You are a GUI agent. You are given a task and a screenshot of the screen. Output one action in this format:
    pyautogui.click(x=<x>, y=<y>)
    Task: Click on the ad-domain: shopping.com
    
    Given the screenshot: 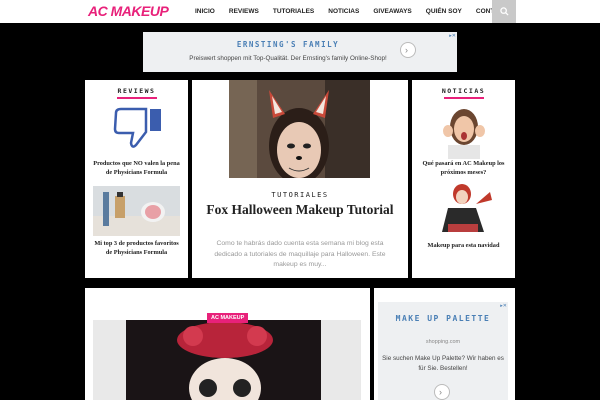 What is the action you would take?
    pyautogui.click(x=443, y=342)
    